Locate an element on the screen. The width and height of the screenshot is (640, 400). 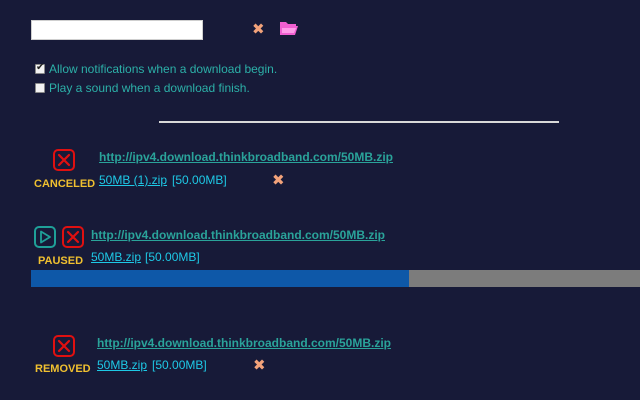
download-directory-input is located at coordinates (117, 30).